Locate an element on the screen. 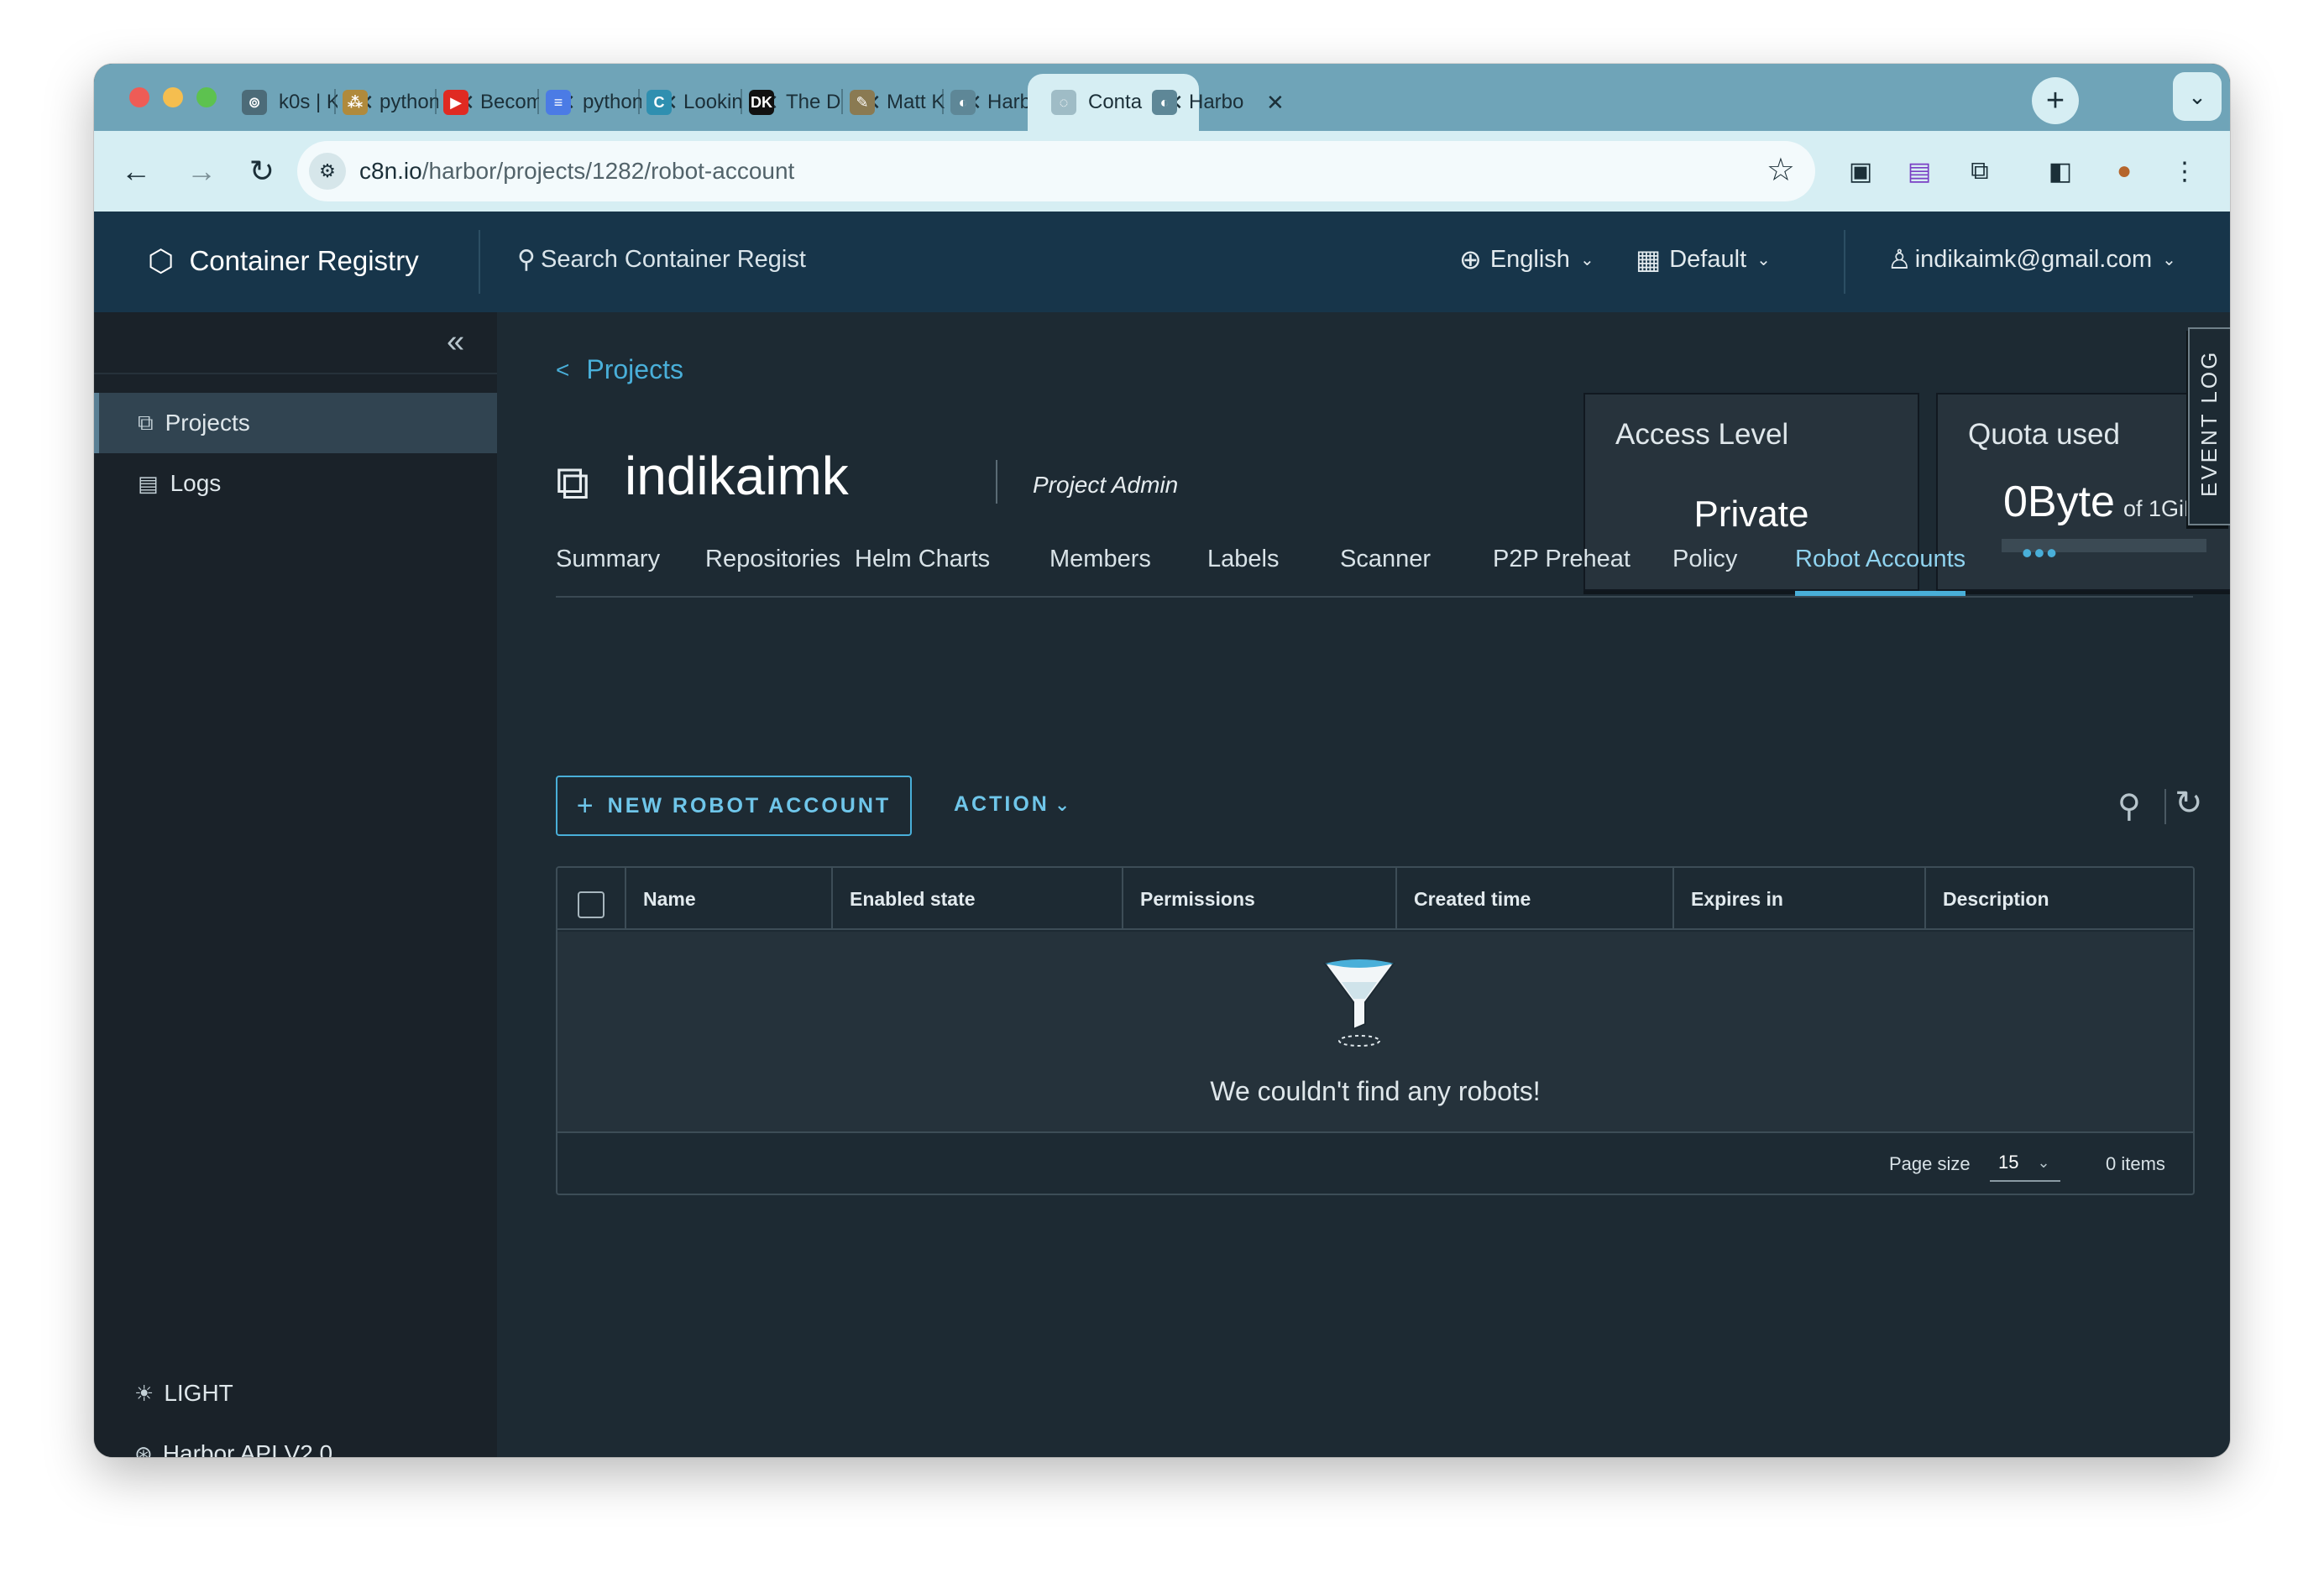 The height and width of the screenshot is (1583, 2324). quota-value: 0Byte of 1GiB is located at coordinates (2101, 502).